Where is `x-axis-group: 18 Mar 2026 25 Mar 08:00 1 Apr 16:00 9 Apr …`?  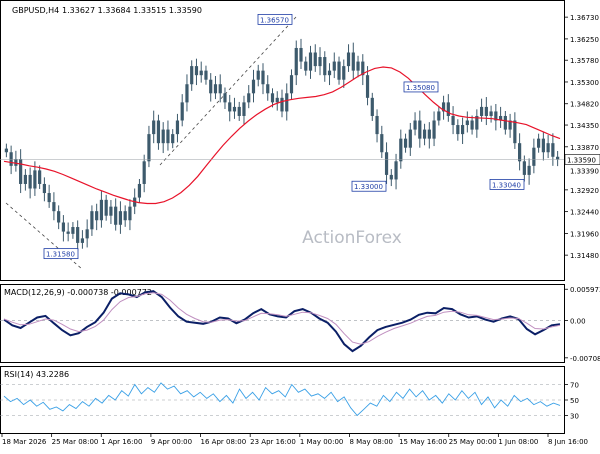
x-axis-group: 18 Mar 2026 25 Mar 08:00 1 Apr 16:00 9 Apr … is located at coordinates (294, 439).